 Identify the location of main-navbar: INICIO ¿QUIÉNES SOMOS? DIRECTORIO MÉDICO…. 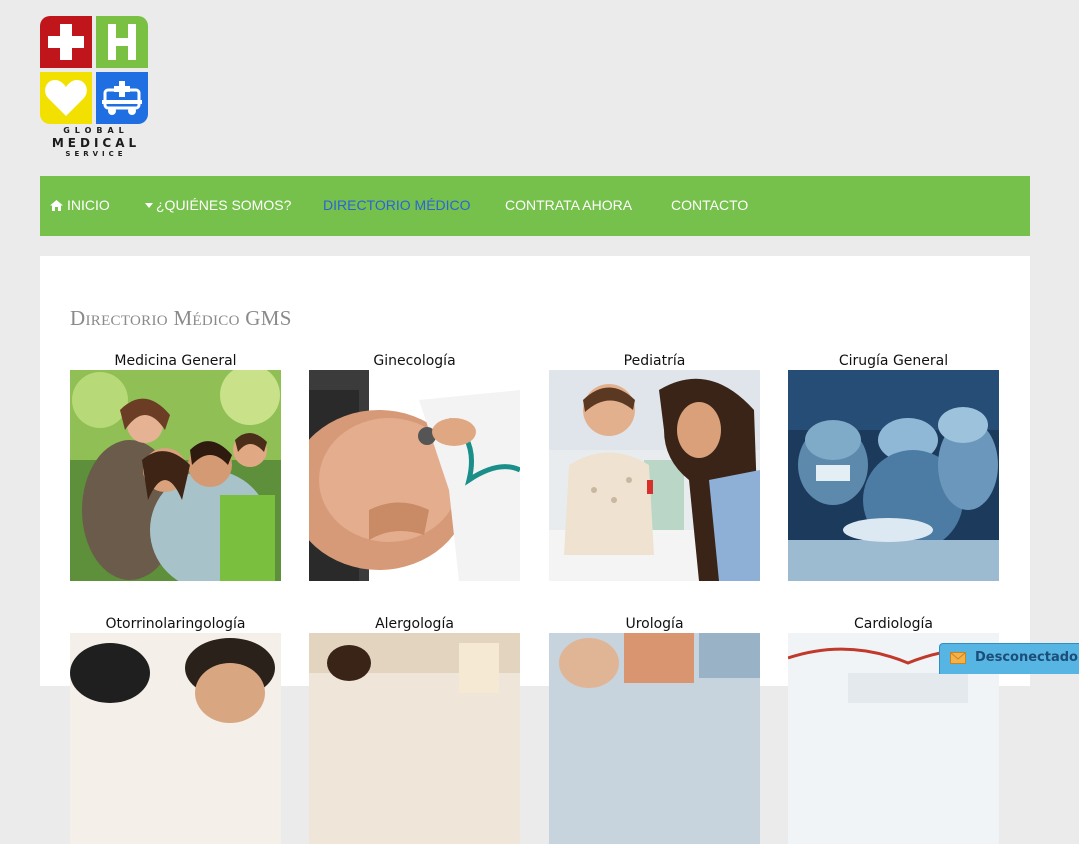
(535, 206).